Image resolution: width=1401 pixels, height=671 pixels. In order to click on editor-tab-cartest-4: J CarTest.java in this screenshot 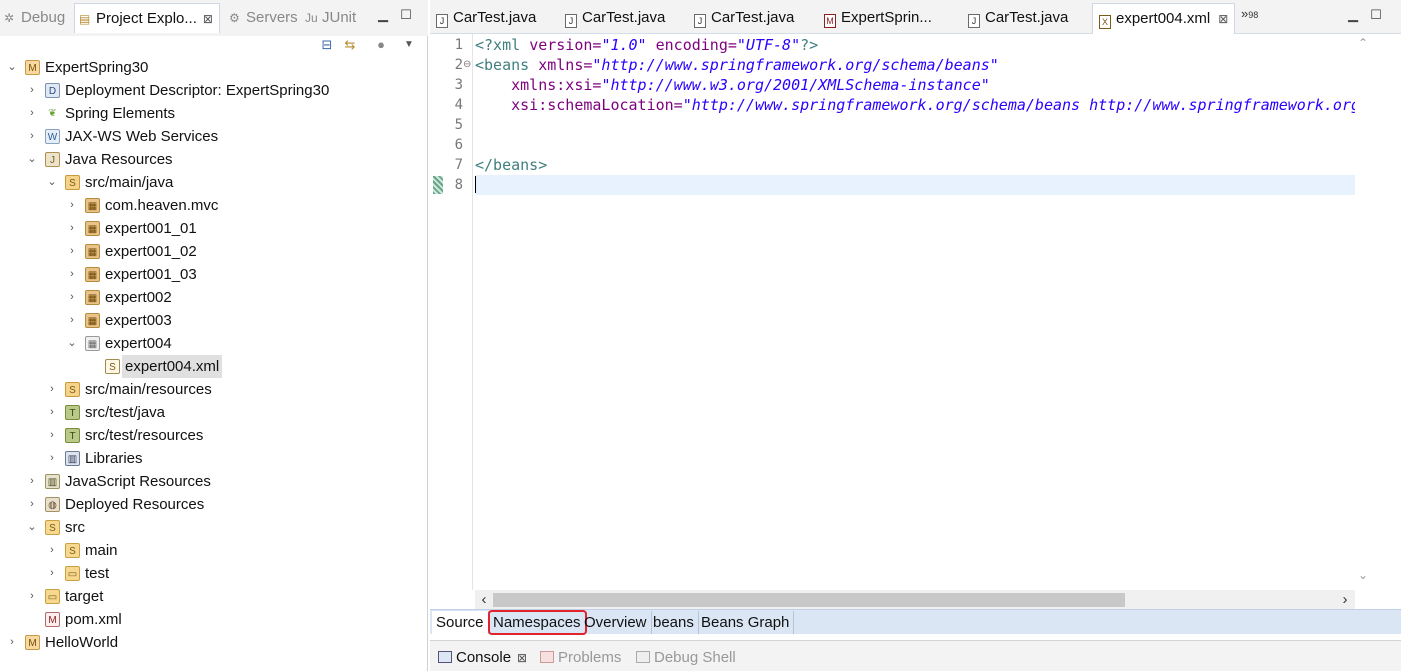, I will do `click(1018, 18)`.